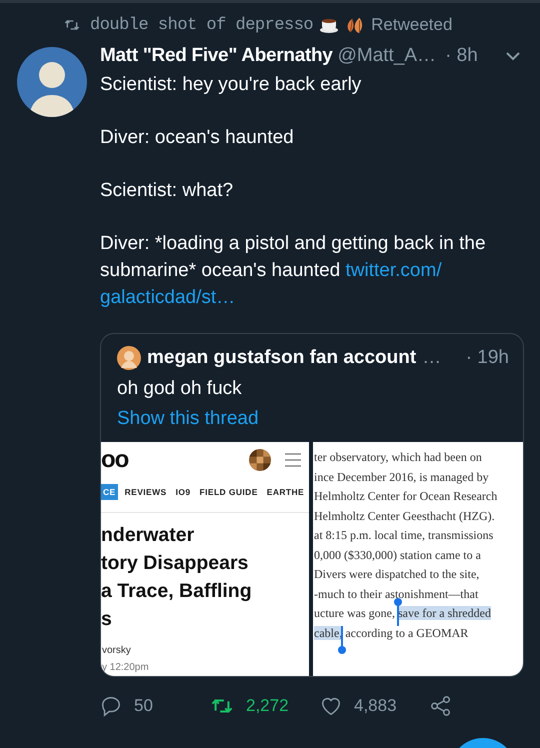 The image size is (540, 748). Describe the element at coordinates (143, 706) in the screenshot. I see `reply-count: 50` at that location.